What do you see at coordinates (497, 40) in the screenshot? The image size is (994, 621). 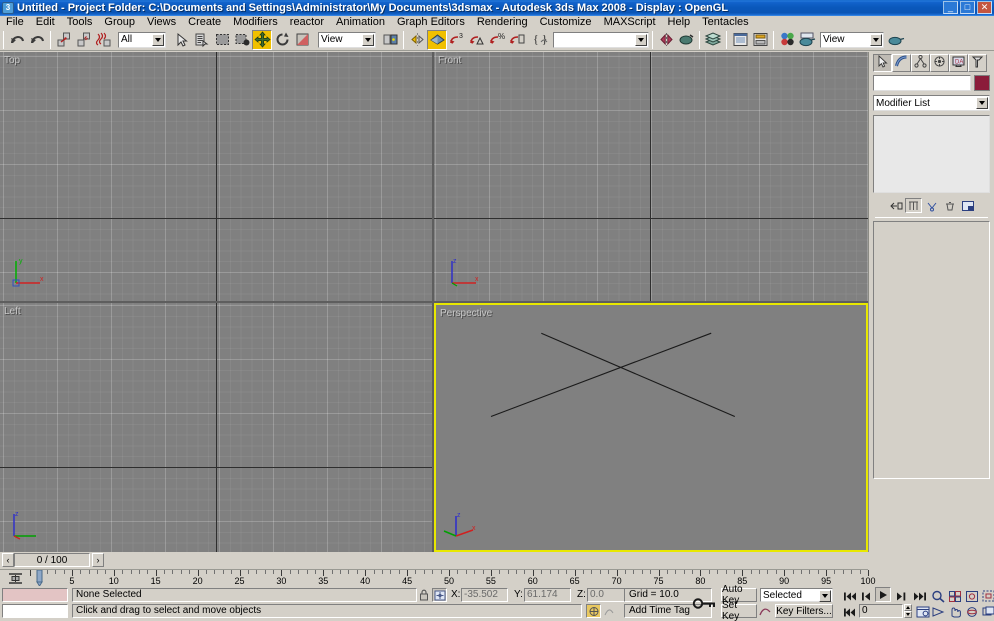 I see `percent-snap-toggle-button: %` at bounding box center [497, 40].